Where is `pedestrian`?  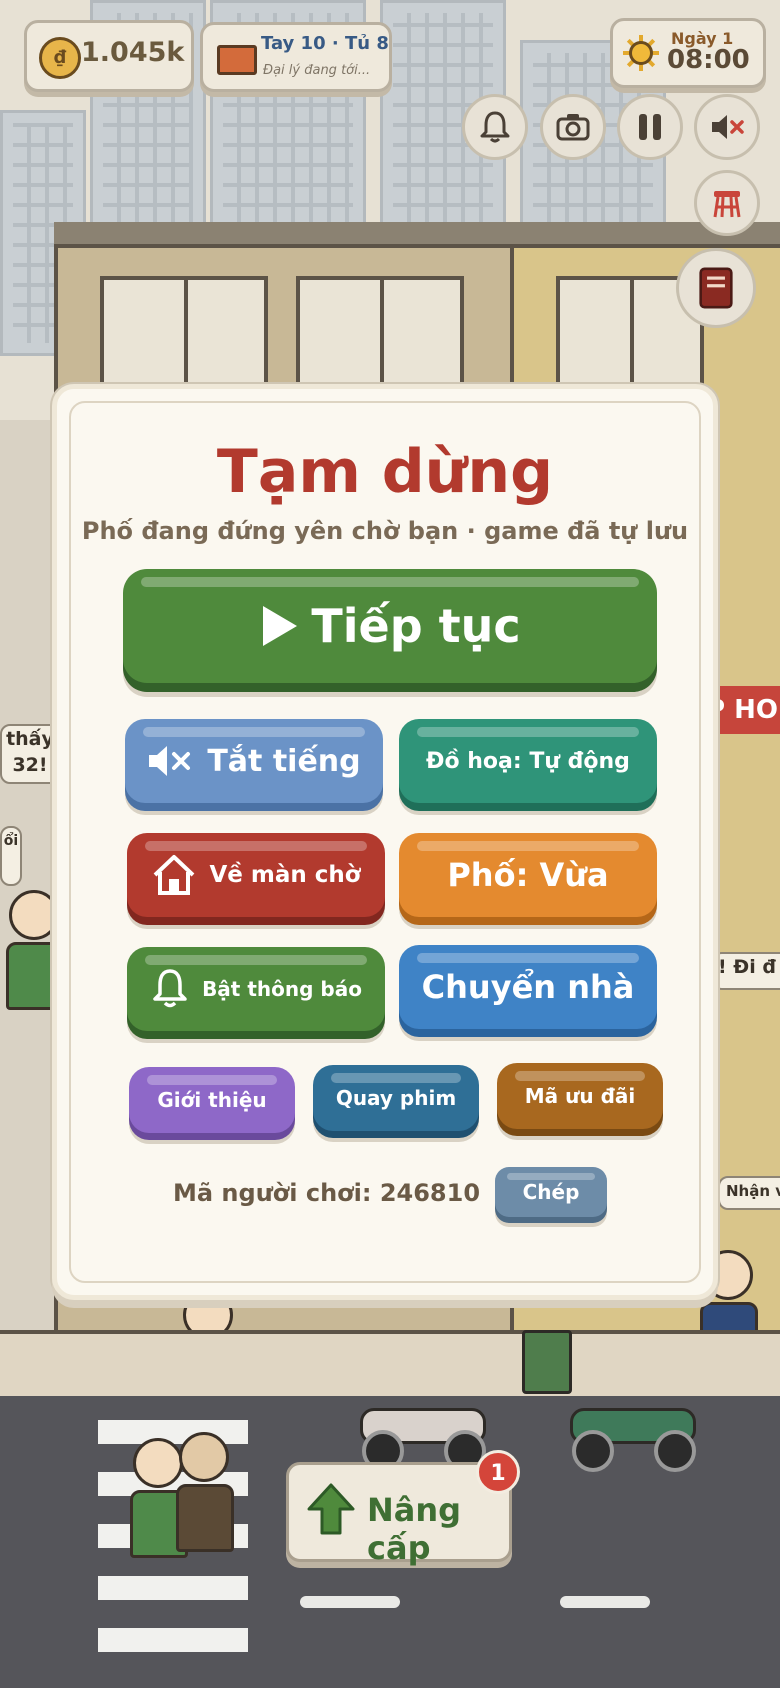
pedestrian is located at coordinates (205, 1492).